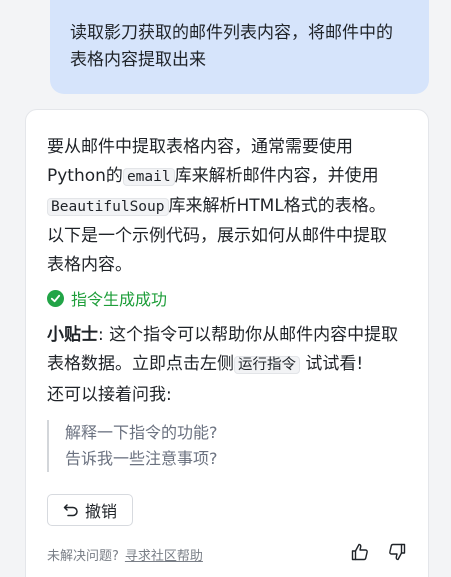 The image size is (451, 577). What do you see at coordinates (119, 299) in the screenshot?
I see `success-text: 指令生成成功` at bounding box center [119, 299].